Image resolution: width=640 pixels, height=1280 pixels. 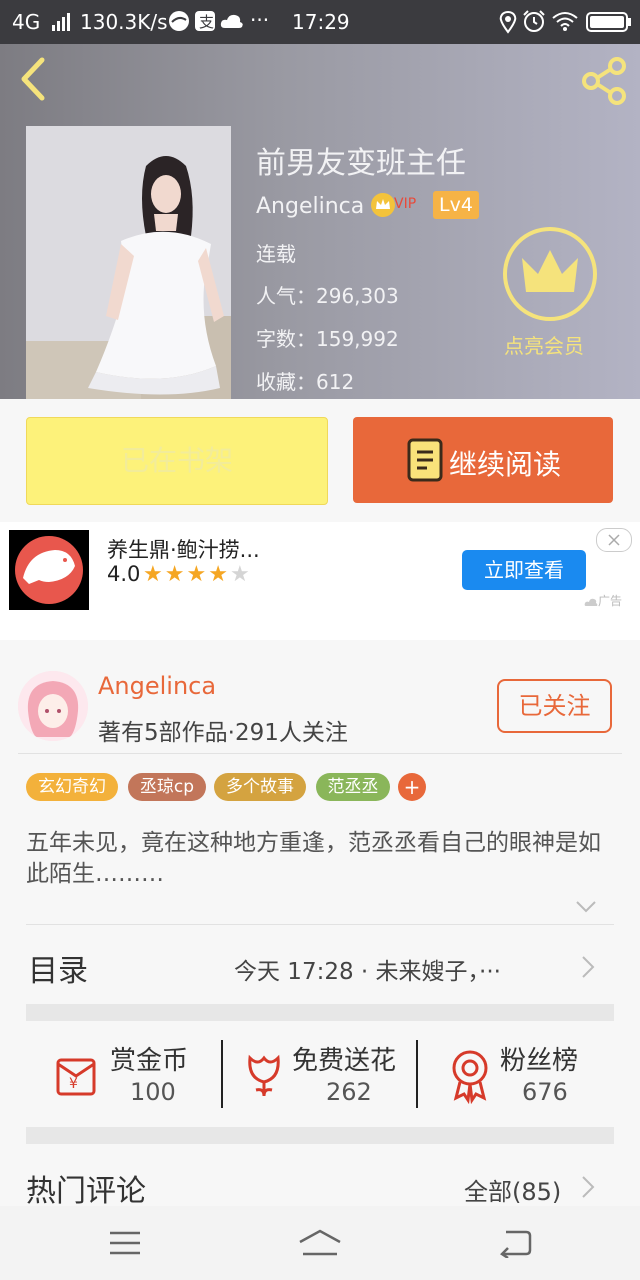 I want to click on crown-icon, so click(x=550, y=274).